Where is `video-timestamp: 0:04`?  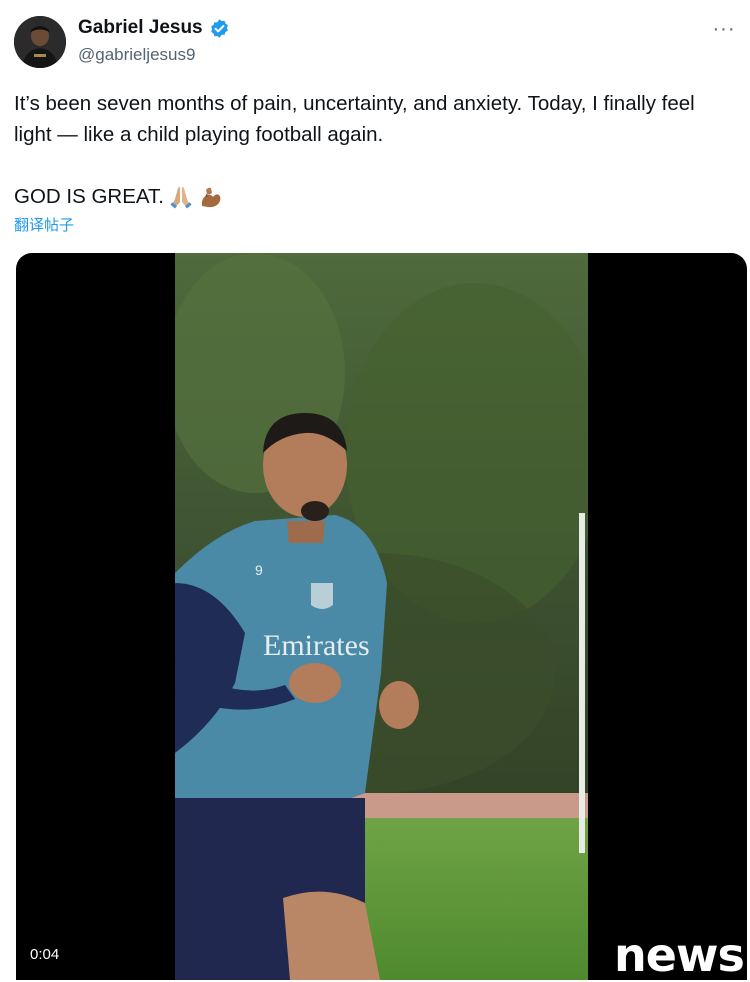
video-timestamp: 0:04 is located at coordinates (45, 954).